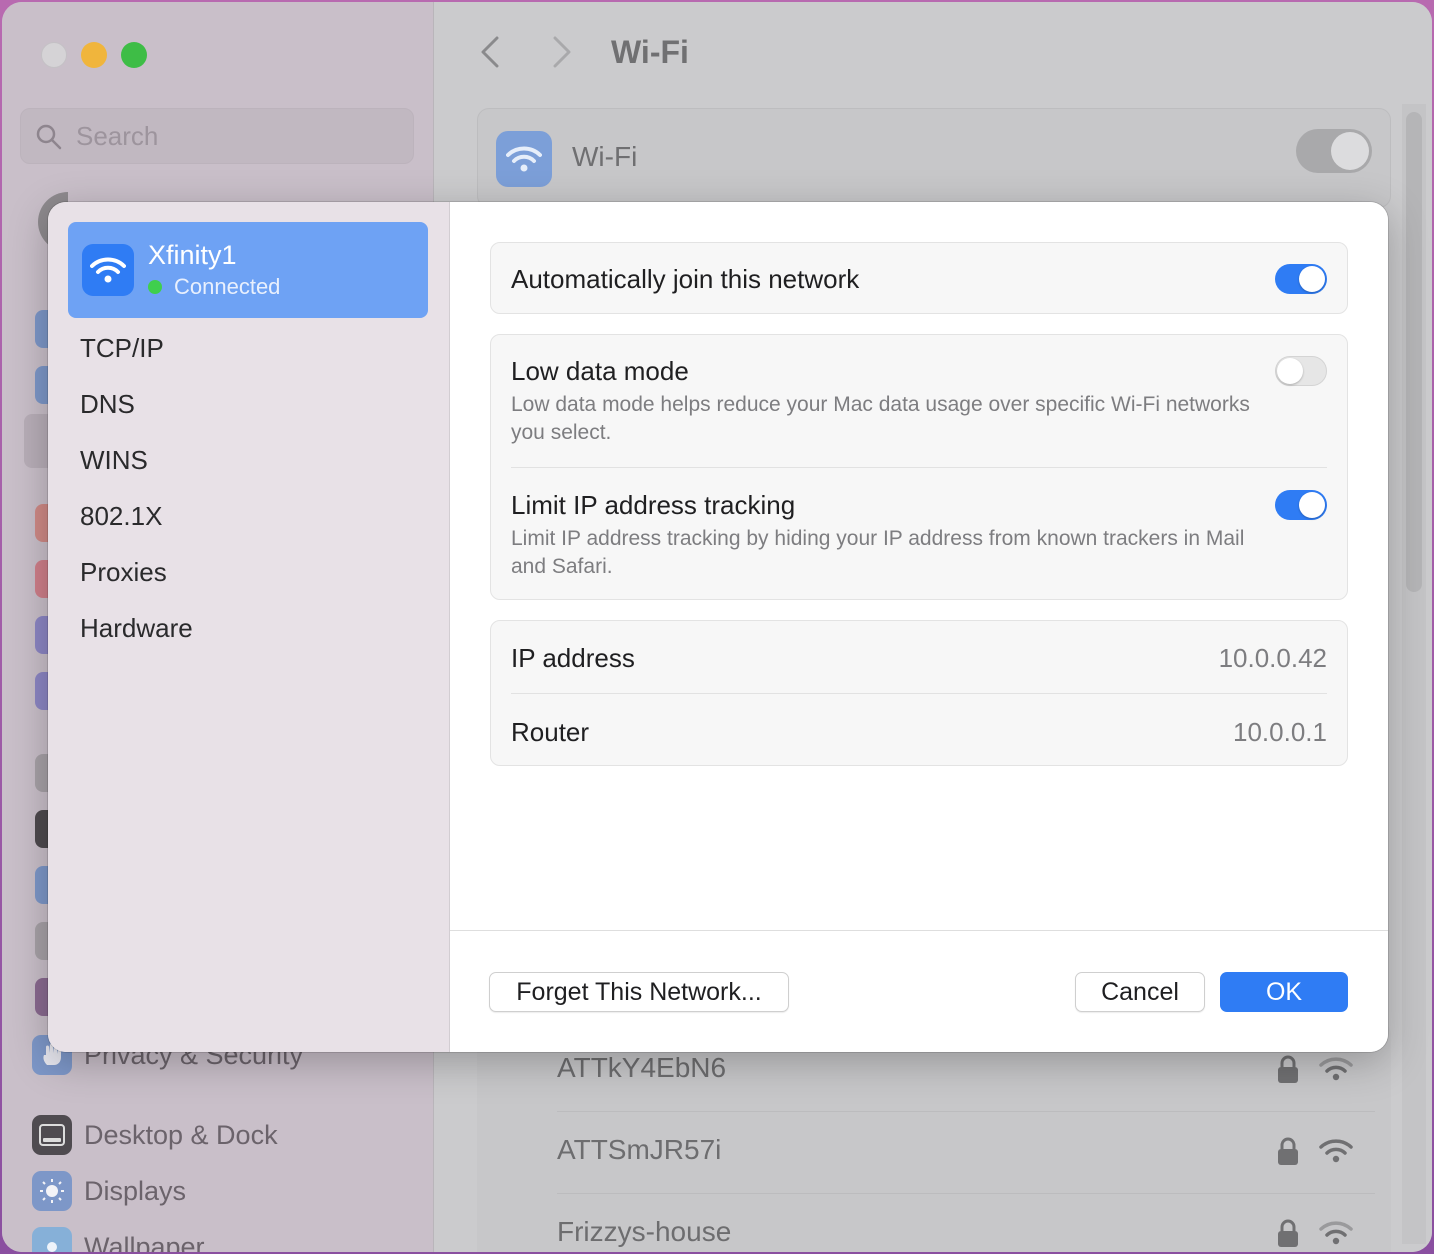 The width and height of the screenshot is (1434, 1254). I want to click on wifi-toggle-card: Wi-Fi, so click(934, 158).